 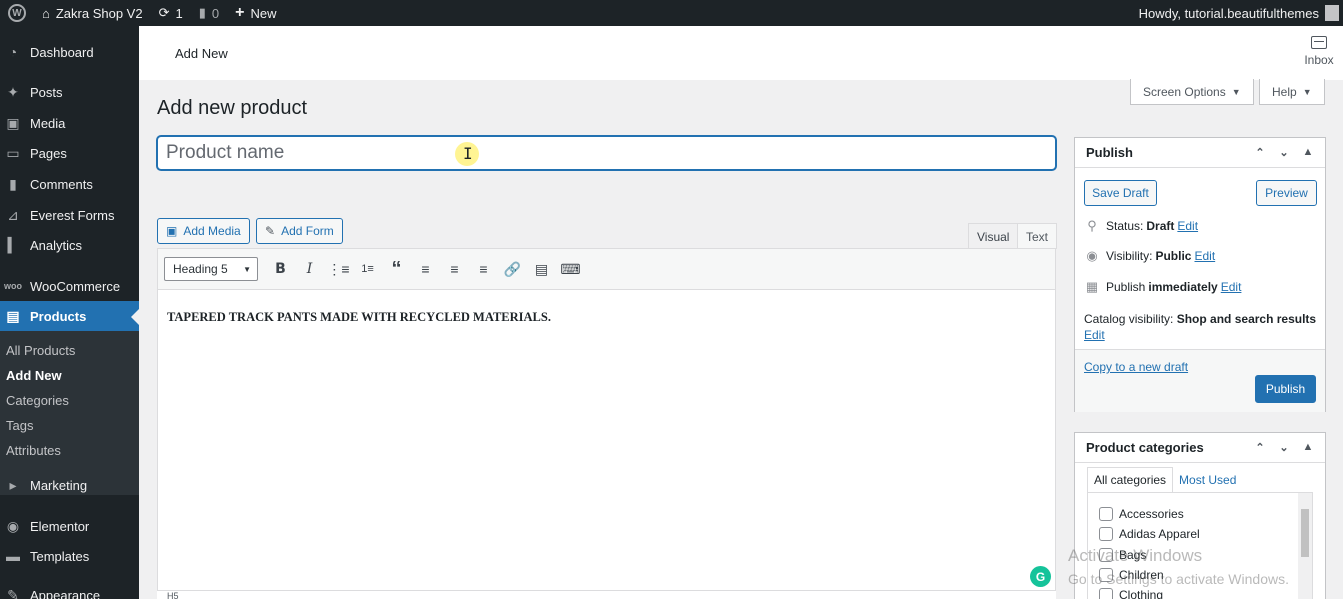 I want to click on sidebar-item-label: Posts, so click(x=46, y=92).